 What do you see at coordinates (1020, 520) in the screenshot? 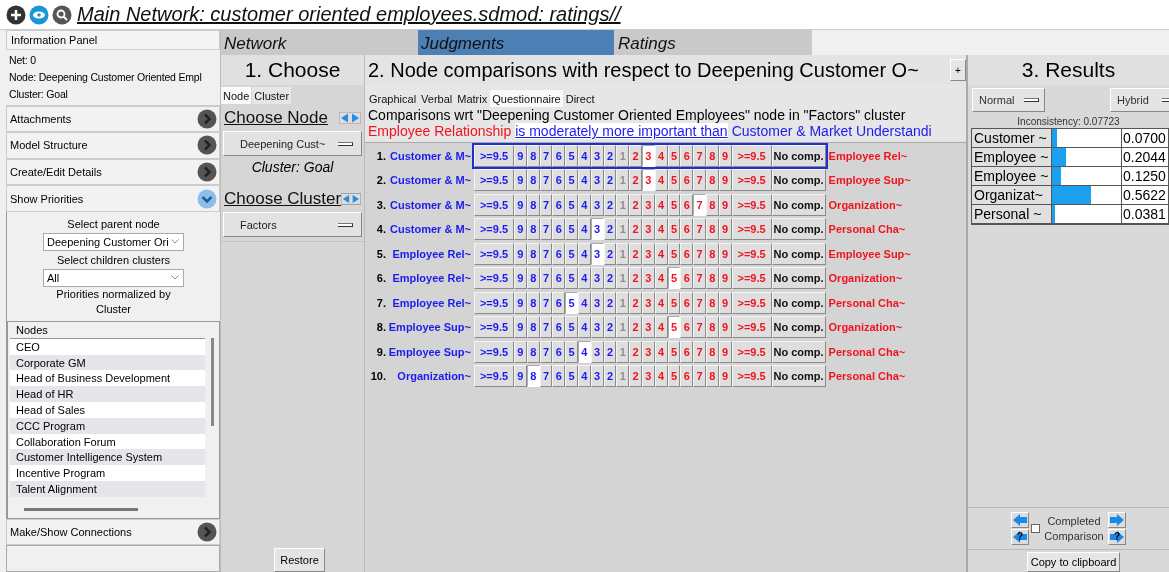
I see `navigation-button` at bounding box center [1020, 520].